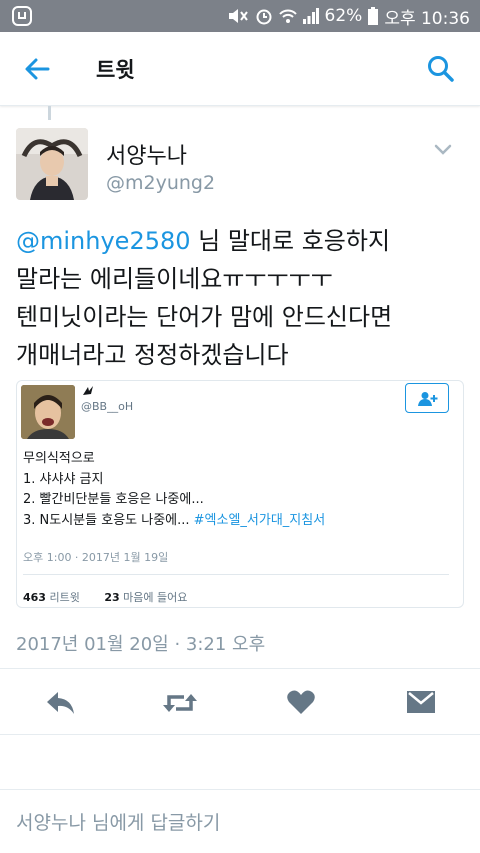 This screenshot has width=480, height=853. I want to click on app-bar: 트윗, so click(240, 69).